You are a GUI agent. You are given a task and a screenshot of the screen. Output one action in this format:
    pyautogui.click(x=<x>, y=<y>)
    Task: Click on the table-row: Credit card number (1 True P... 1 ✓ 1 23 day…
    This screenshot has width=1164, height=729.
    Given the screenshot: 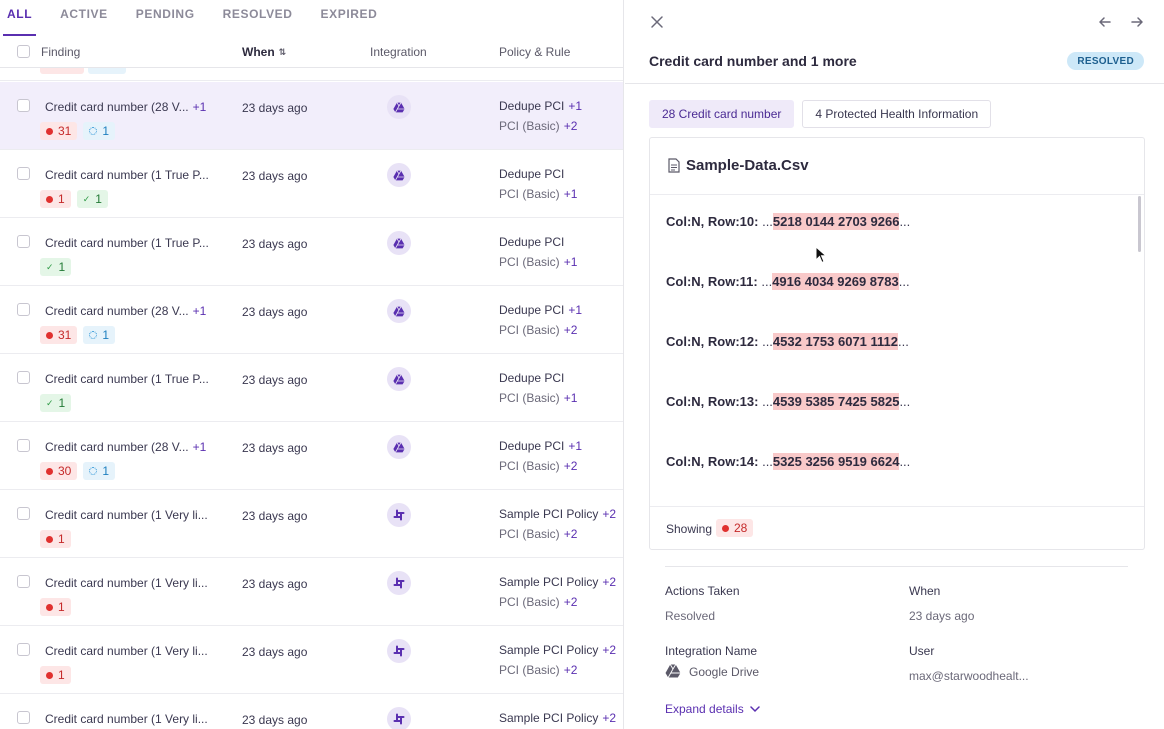 What is the action you would take?
    pyautogui.click(x=311, y=184)
    